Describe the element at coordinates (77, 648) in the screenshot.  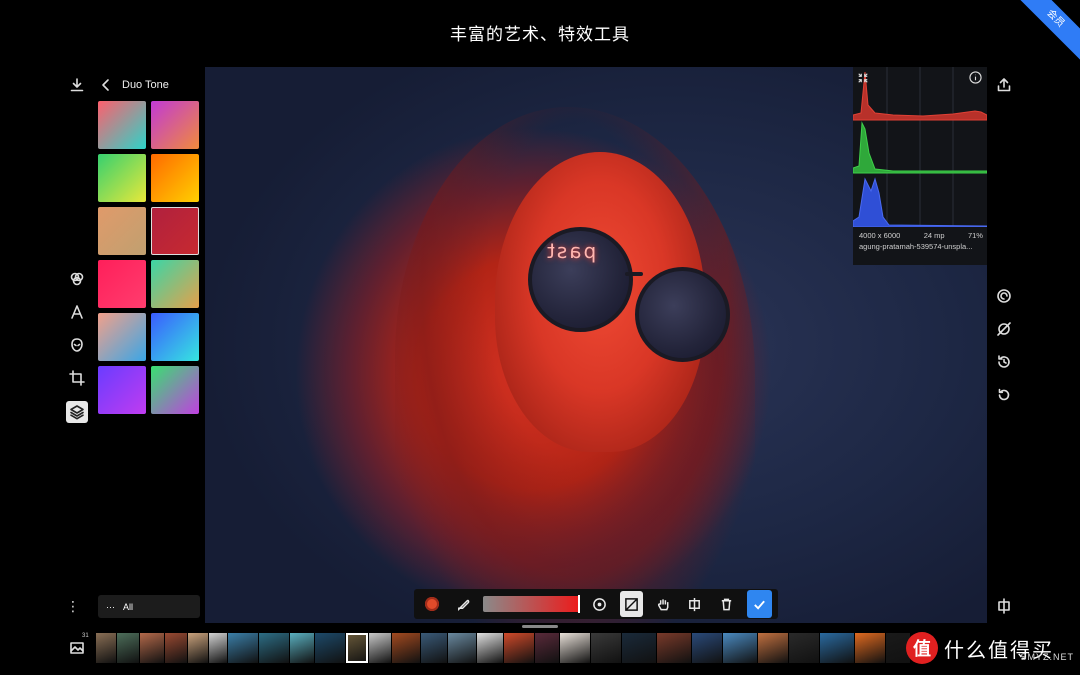
I see `gallery-icon` at that location.